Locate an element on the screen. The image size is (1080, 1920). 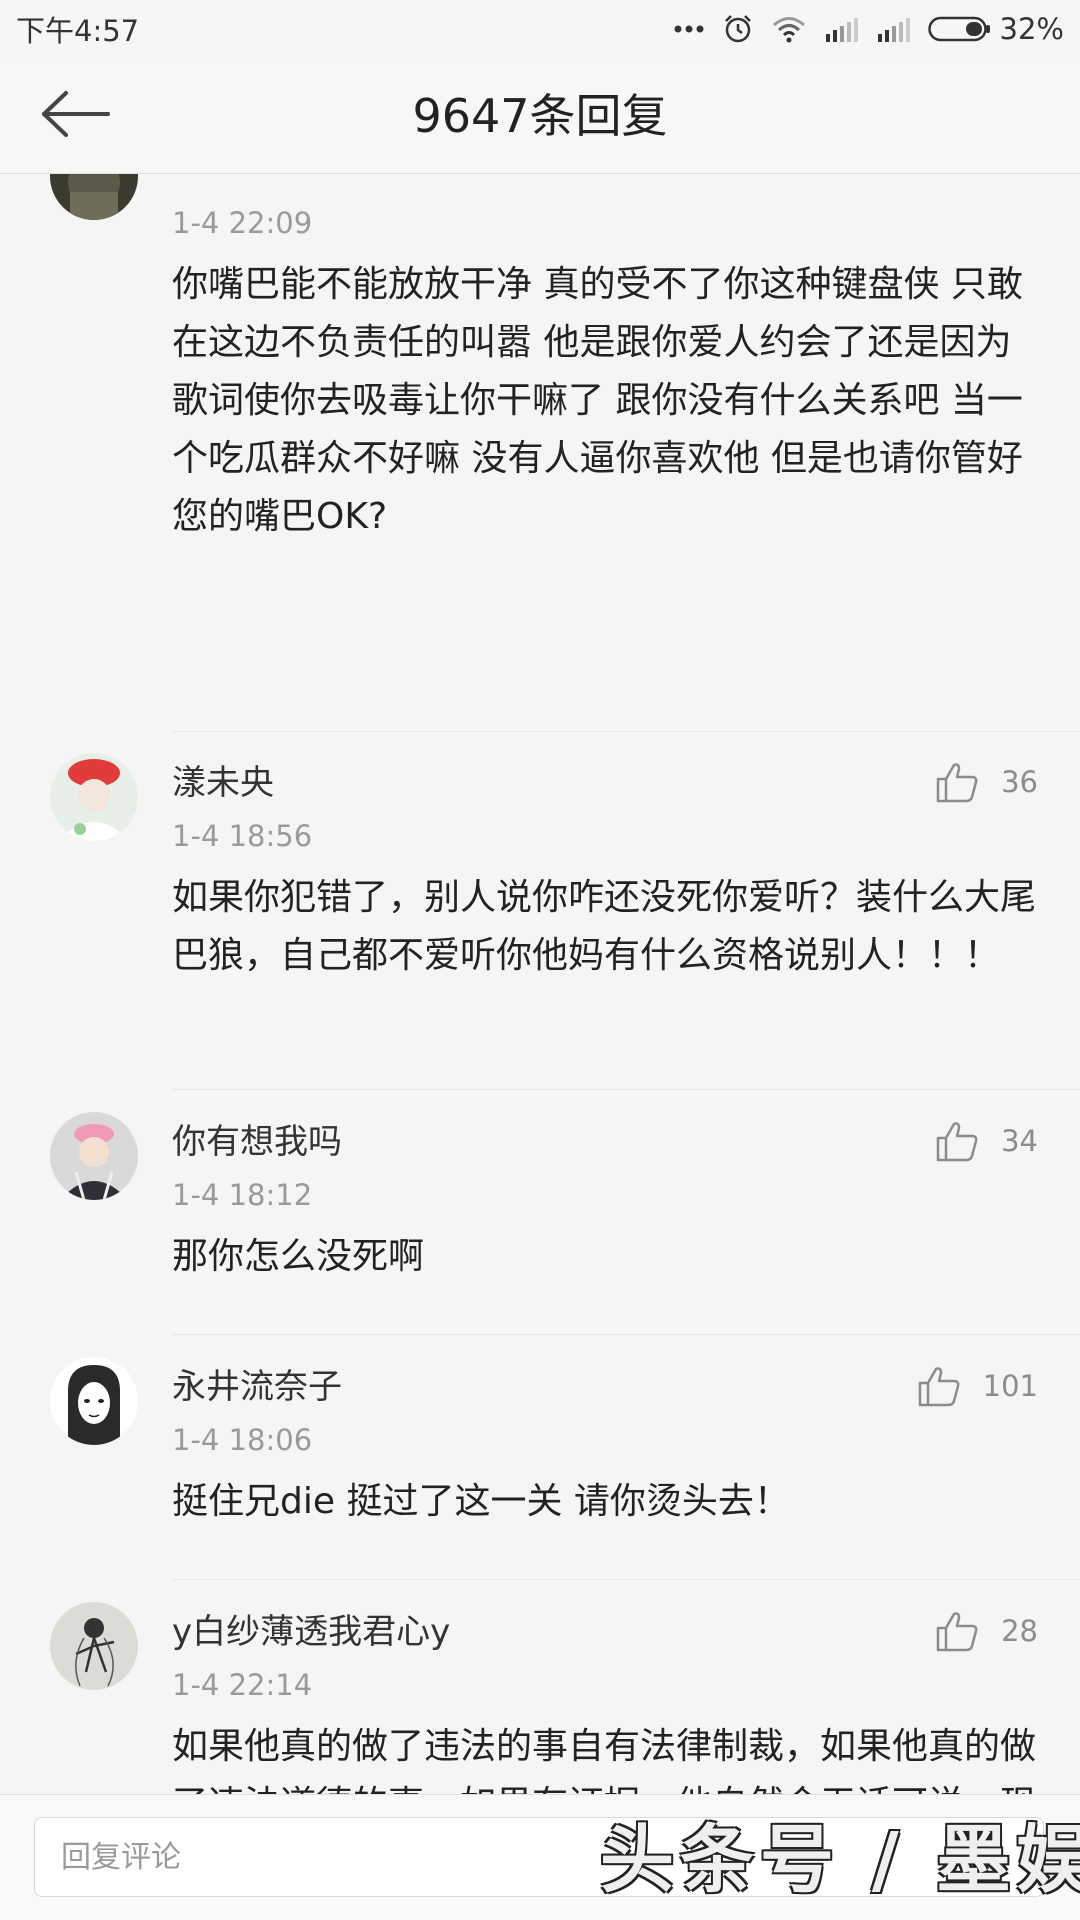
status-time: 下午4:57 is located at coordinates (78, 31).